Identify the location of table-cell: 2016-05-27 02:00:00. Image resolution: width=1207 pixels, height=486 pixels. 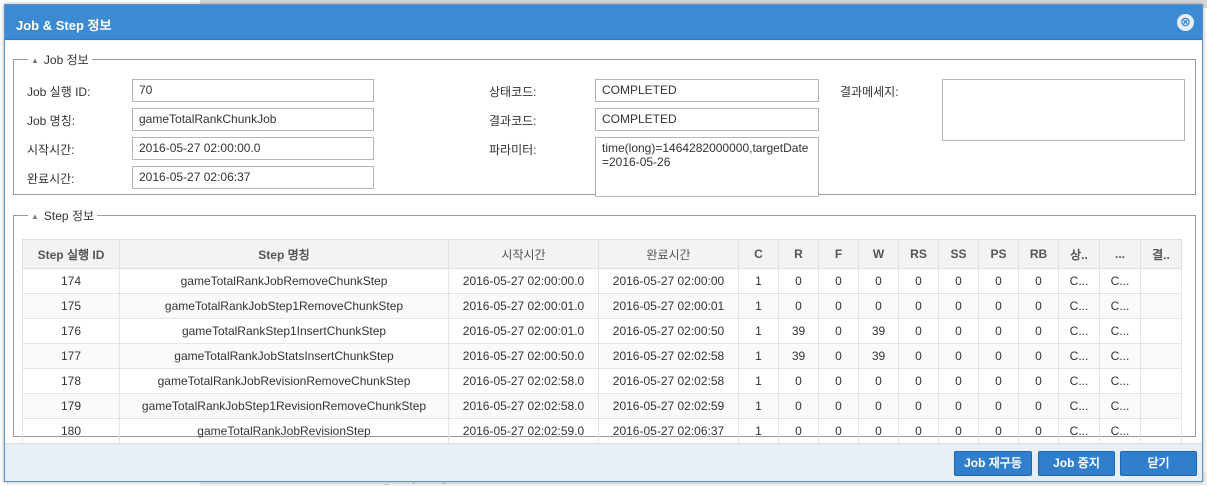
(668, 281).